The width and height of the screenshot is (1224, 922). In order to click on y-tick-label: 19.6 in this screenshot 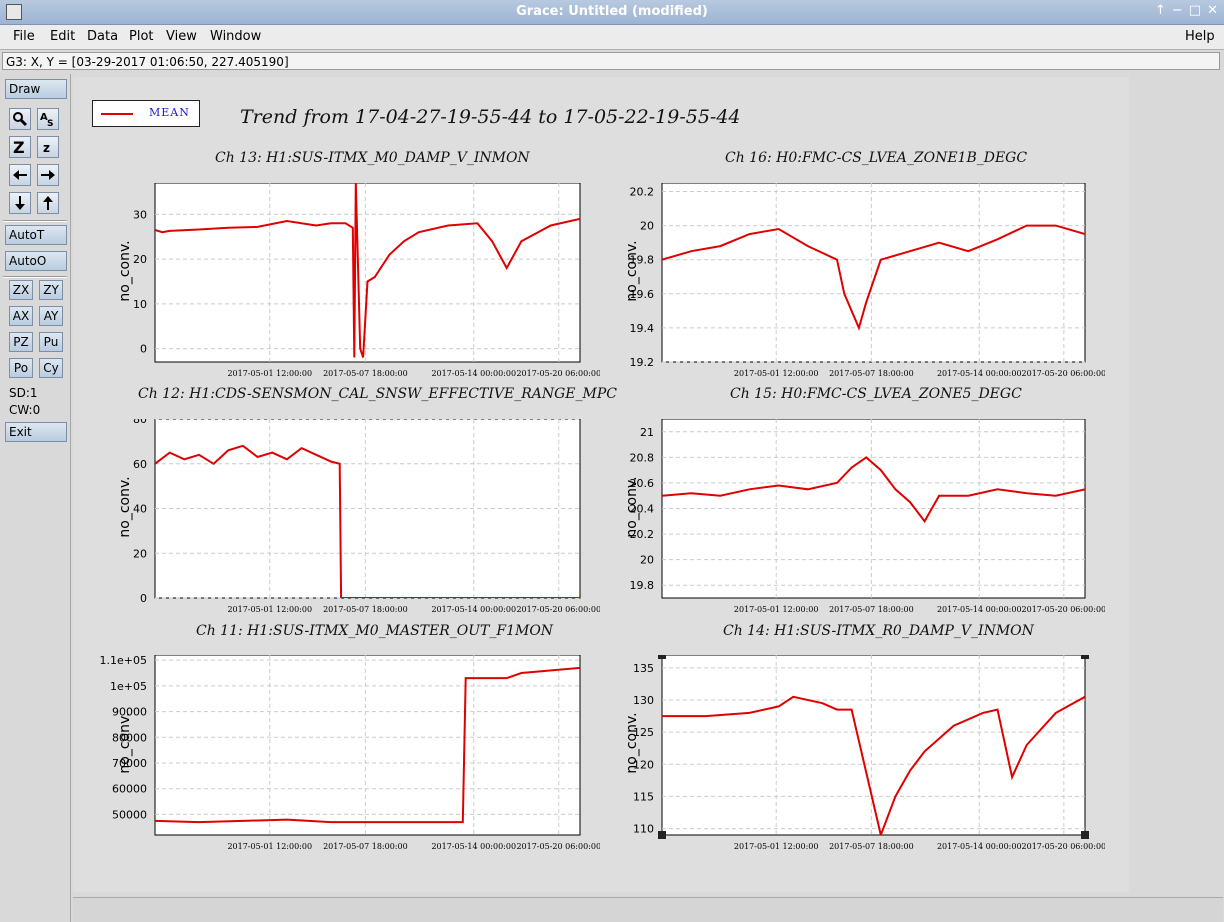, I will do `click(642, 294)`.